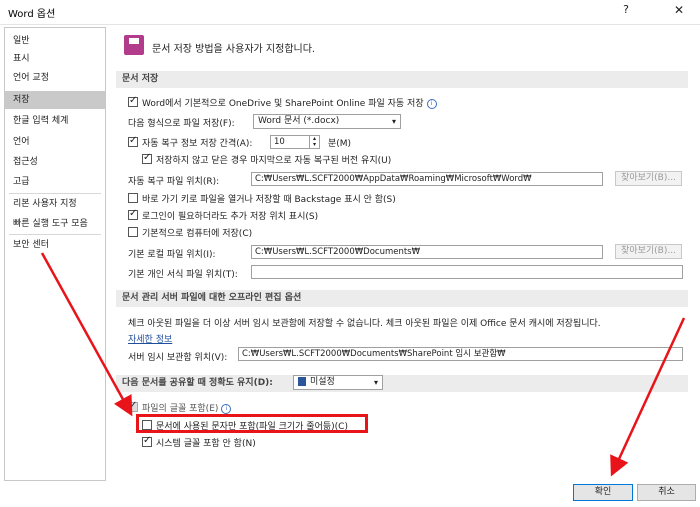  Describe the element at coordinates (134, 45) in the screenshot. I see `save-icon` at that location.